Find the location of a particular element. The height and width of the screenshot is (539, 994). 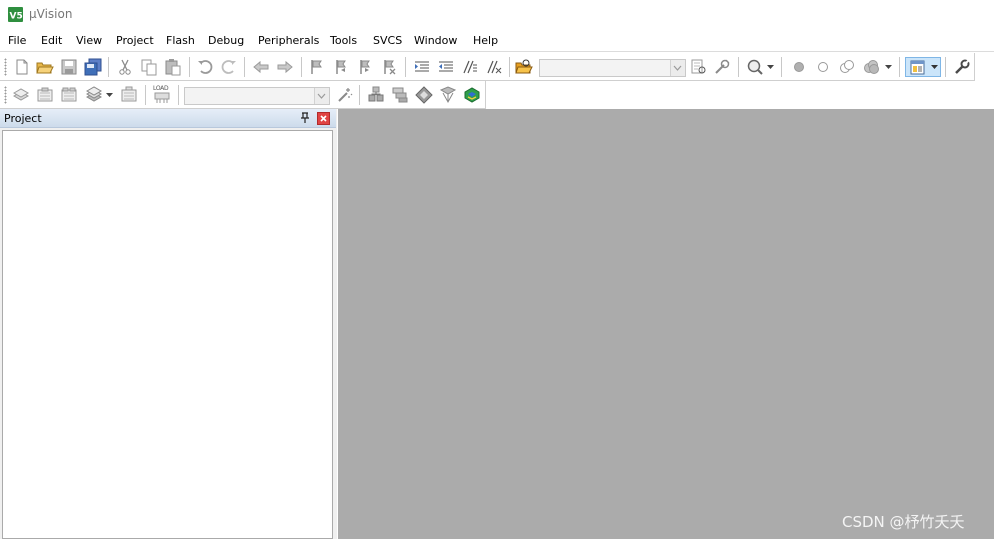

navigate-back-icon is located at coordinates (261, 67).